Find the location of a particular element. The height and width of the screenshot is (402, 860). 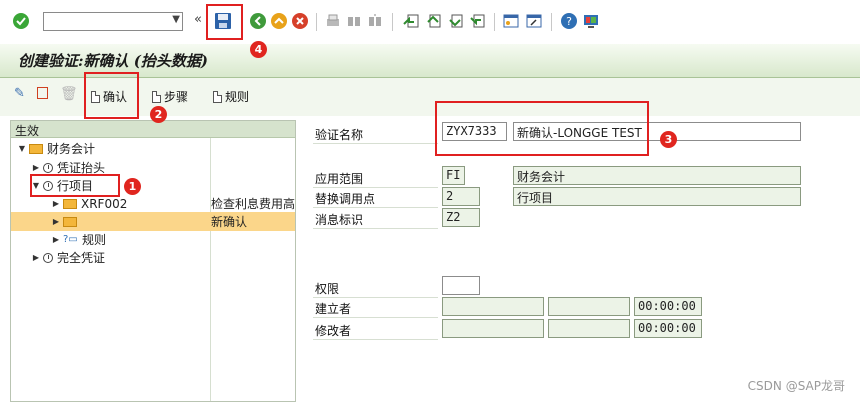

annotation-badge-2: 2 is located at coordinates (158, 114).